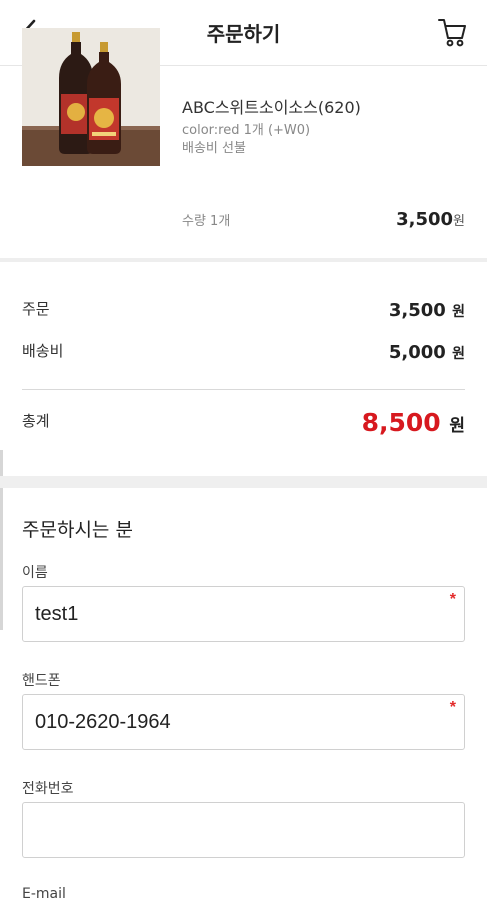 This screenshot has width=487, height=900. I want to click on cart-button, so click(452, 32).